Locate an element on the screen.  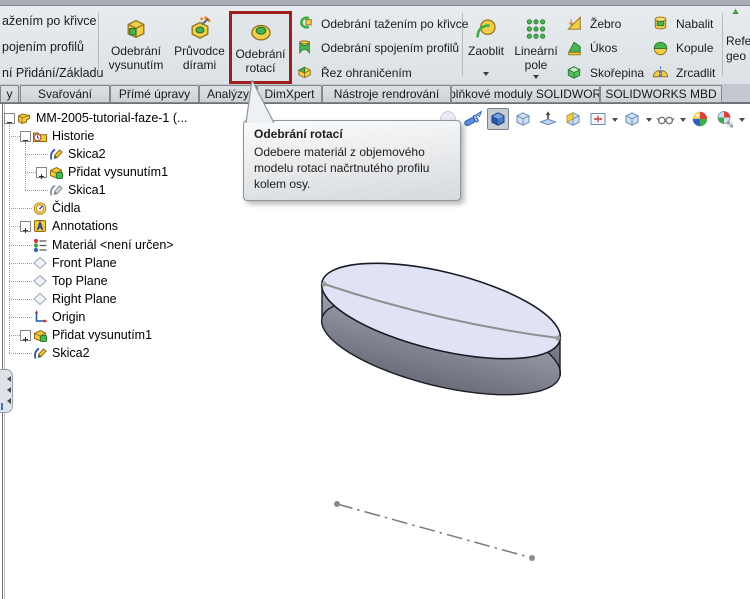
reference-geometry-button: Refe geo is located at coordinates (738, 36).